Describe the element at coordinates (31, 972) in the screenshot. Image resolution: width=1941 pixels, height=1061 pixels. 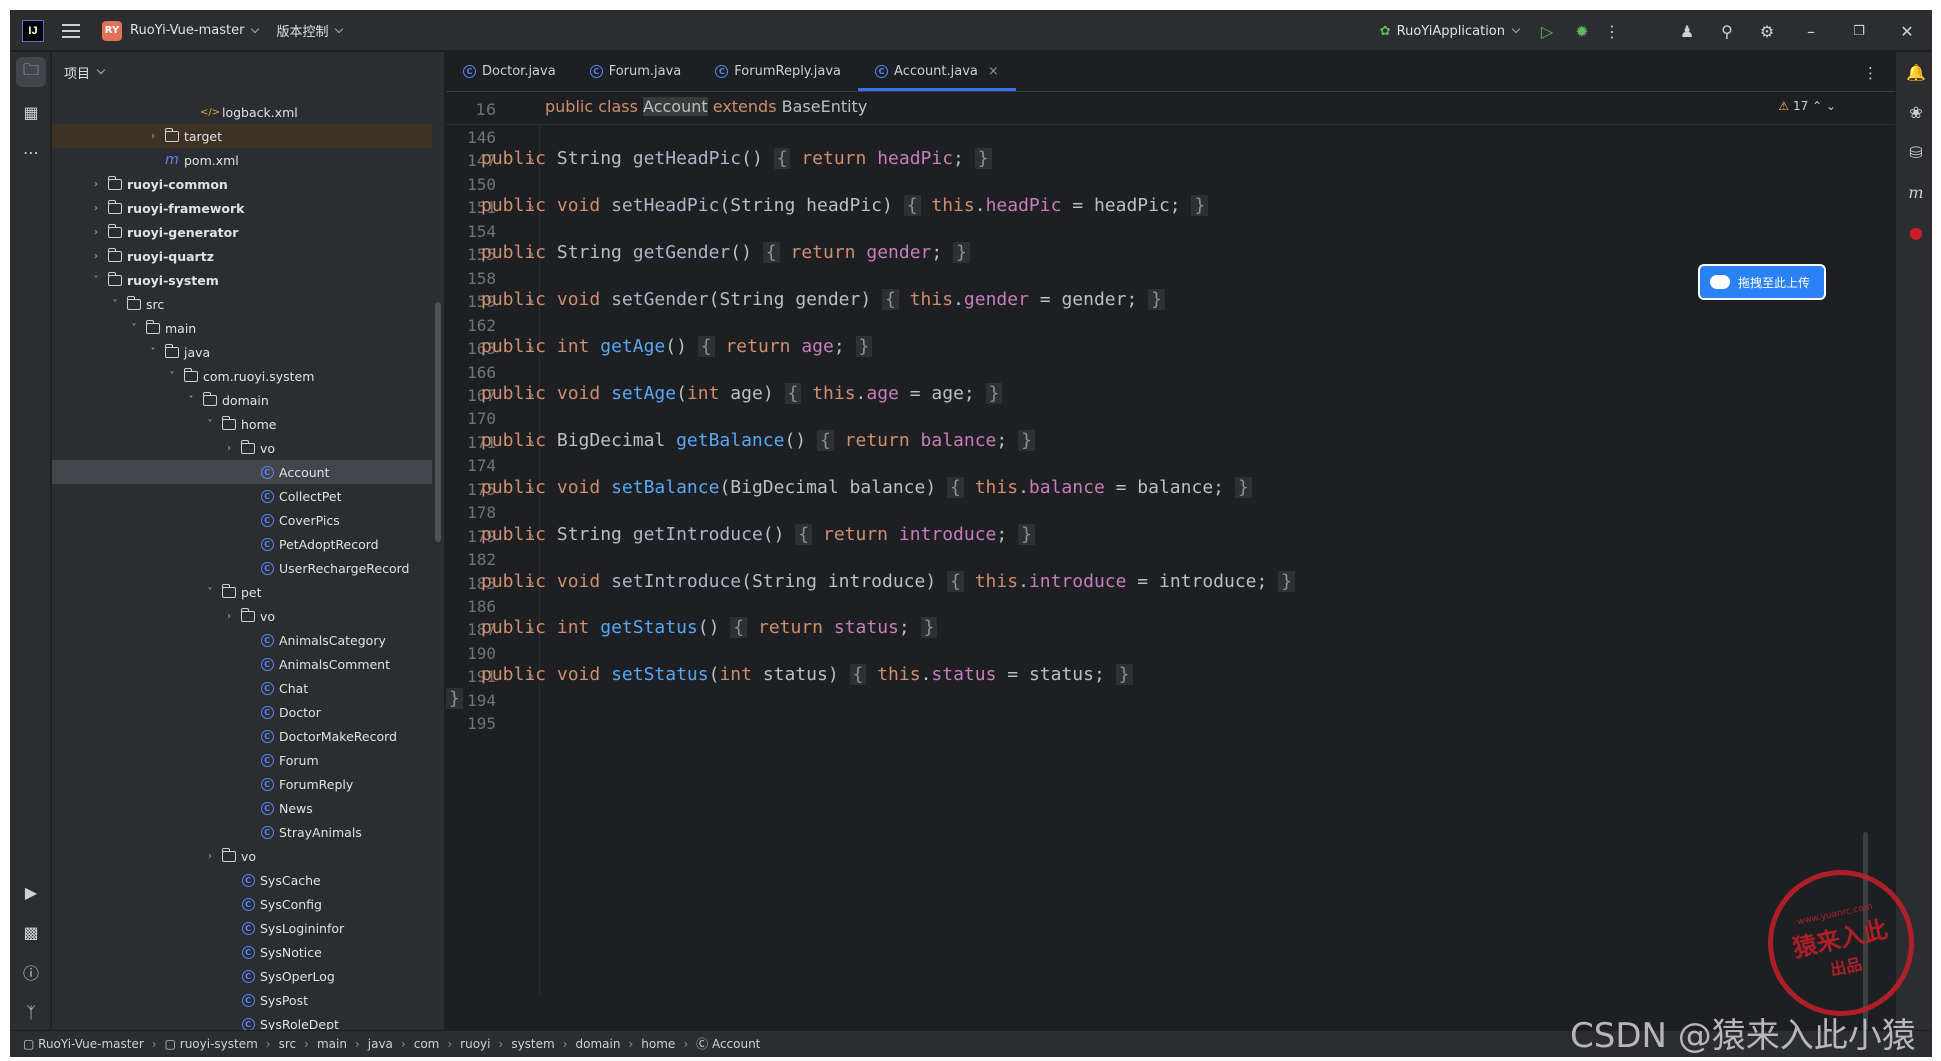
I see `problems-icon: ⓘ` at that location.